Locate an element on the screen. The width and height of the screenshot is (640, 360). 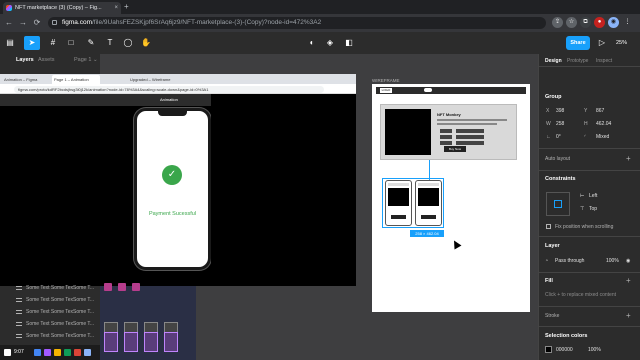
tab-prototype: Prototype is located at coordinates (577, 61).